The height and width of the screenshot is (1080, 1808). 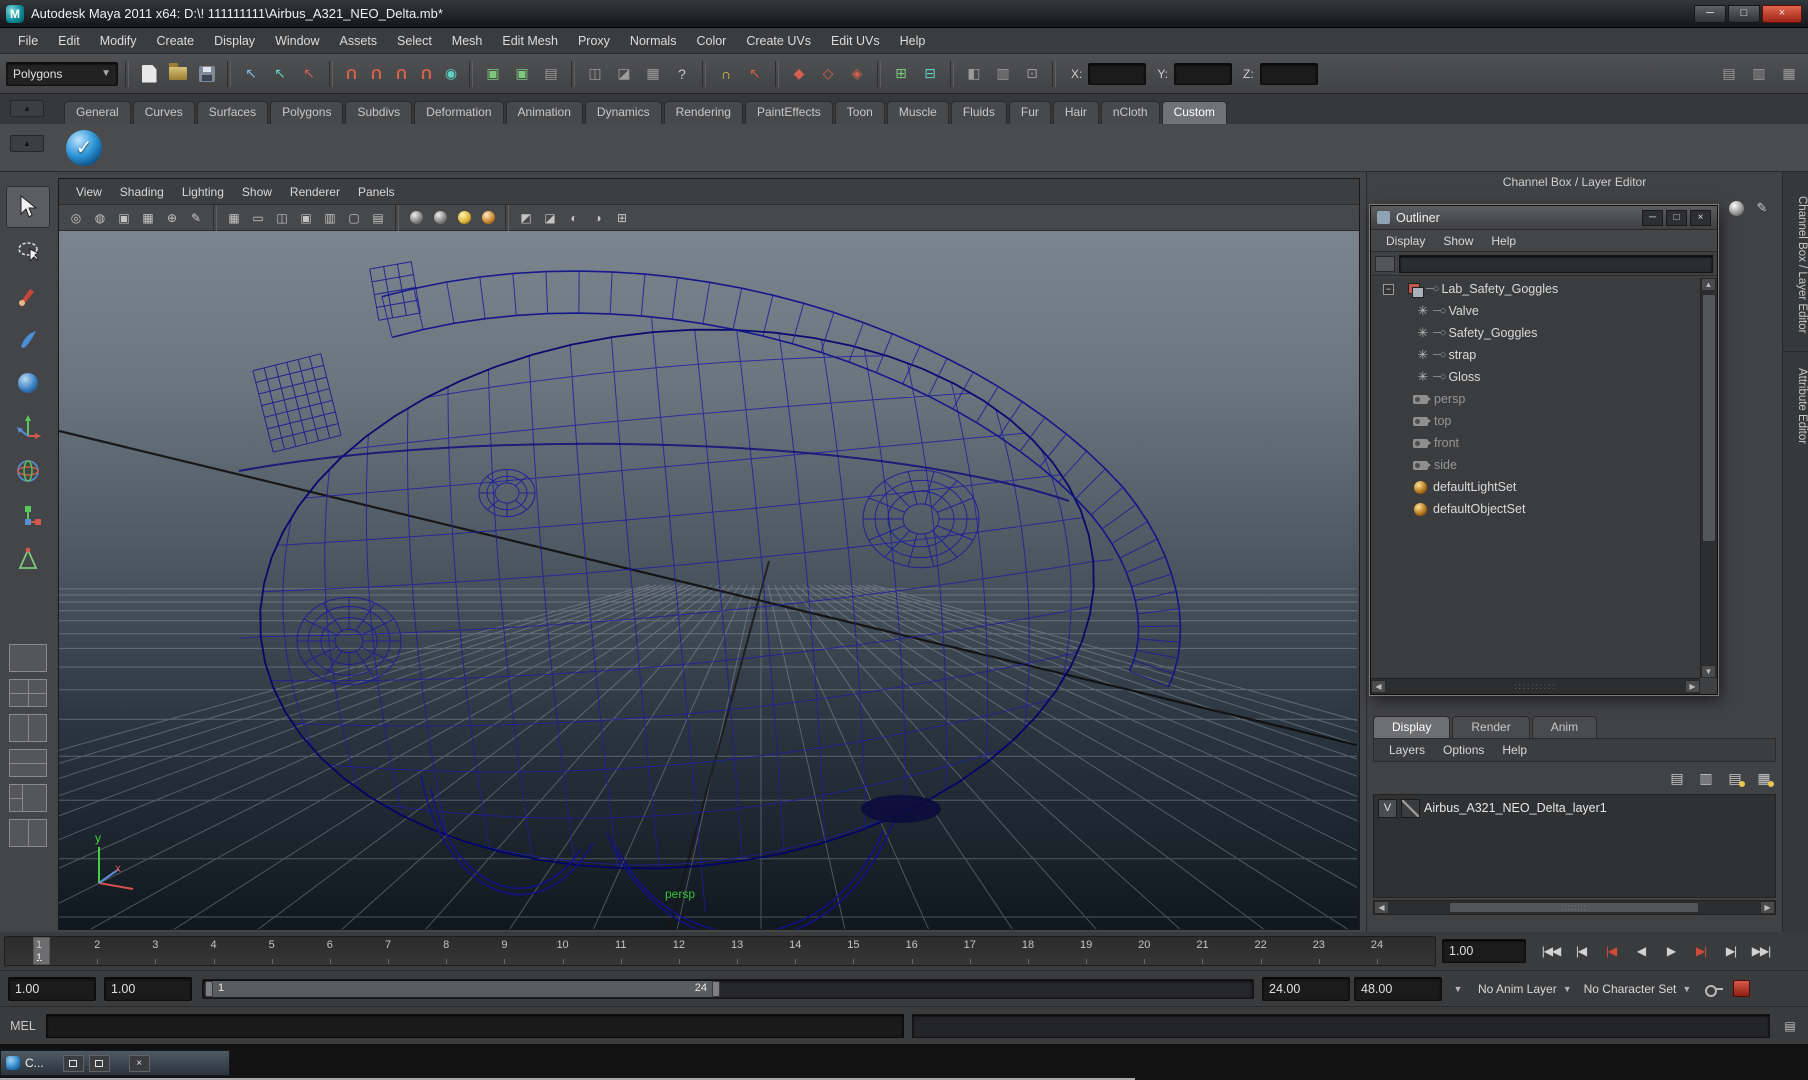 I want to click on snap-grid-icon: U, so click(x=351, y=74).